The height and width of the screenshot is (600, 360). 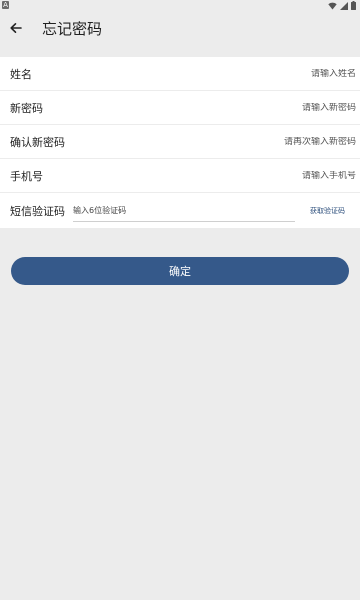 What do you see at coordinates (327, 211) in the screenshot?
I see `get-code-button: 获取验证码` at bounding box center [327, 211].